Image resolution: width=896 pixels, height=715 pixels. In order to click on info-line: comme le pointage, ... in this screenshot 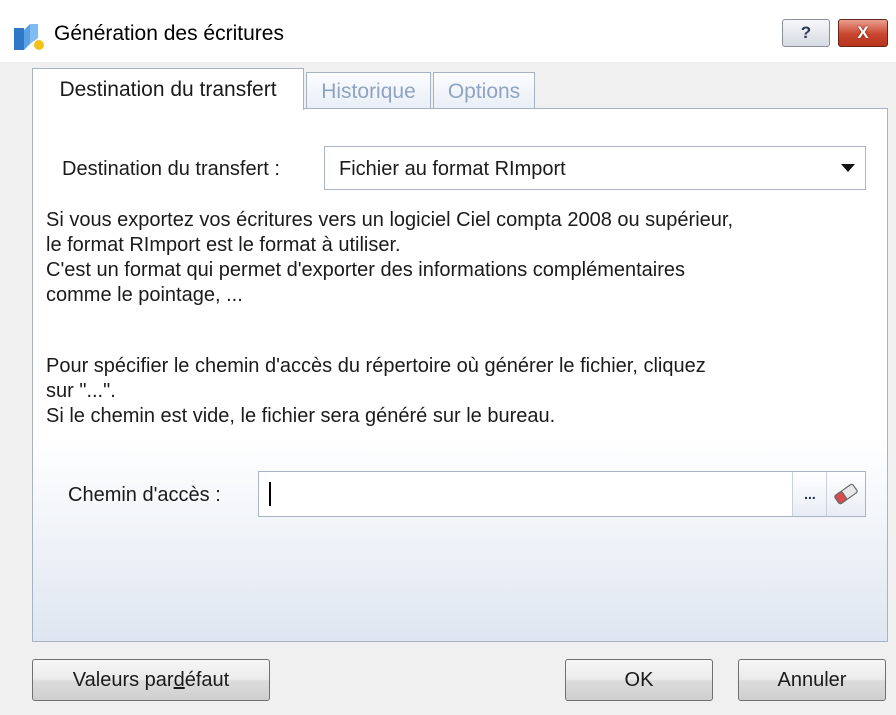, I will do `click(144, 295)`.